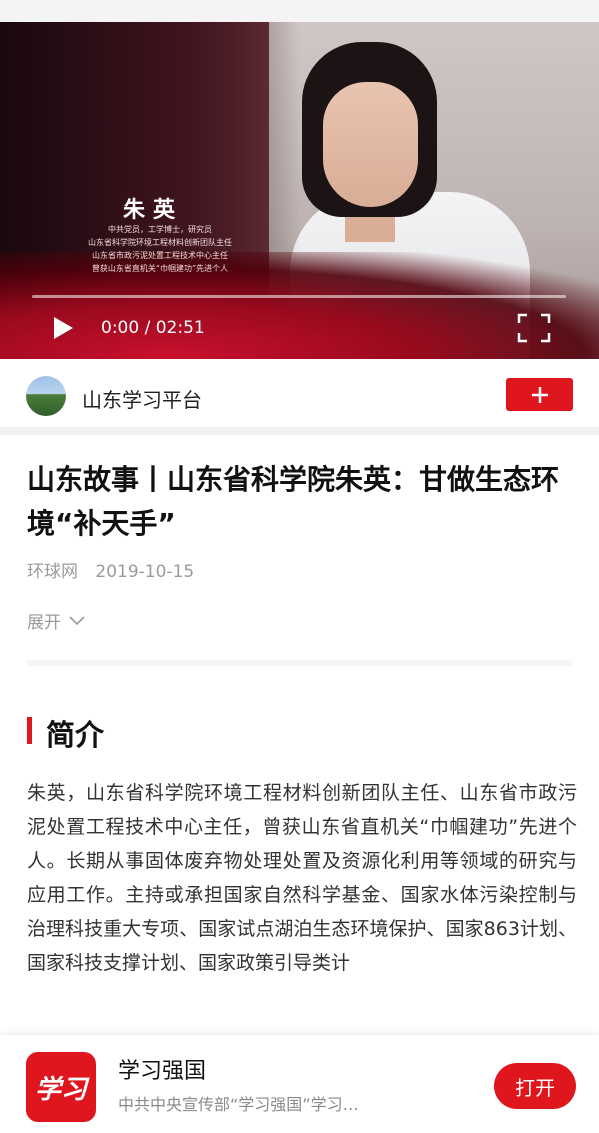 This screenshot has height=1133, width=599. I want to click on section-title: 简介, so click(75, 735).